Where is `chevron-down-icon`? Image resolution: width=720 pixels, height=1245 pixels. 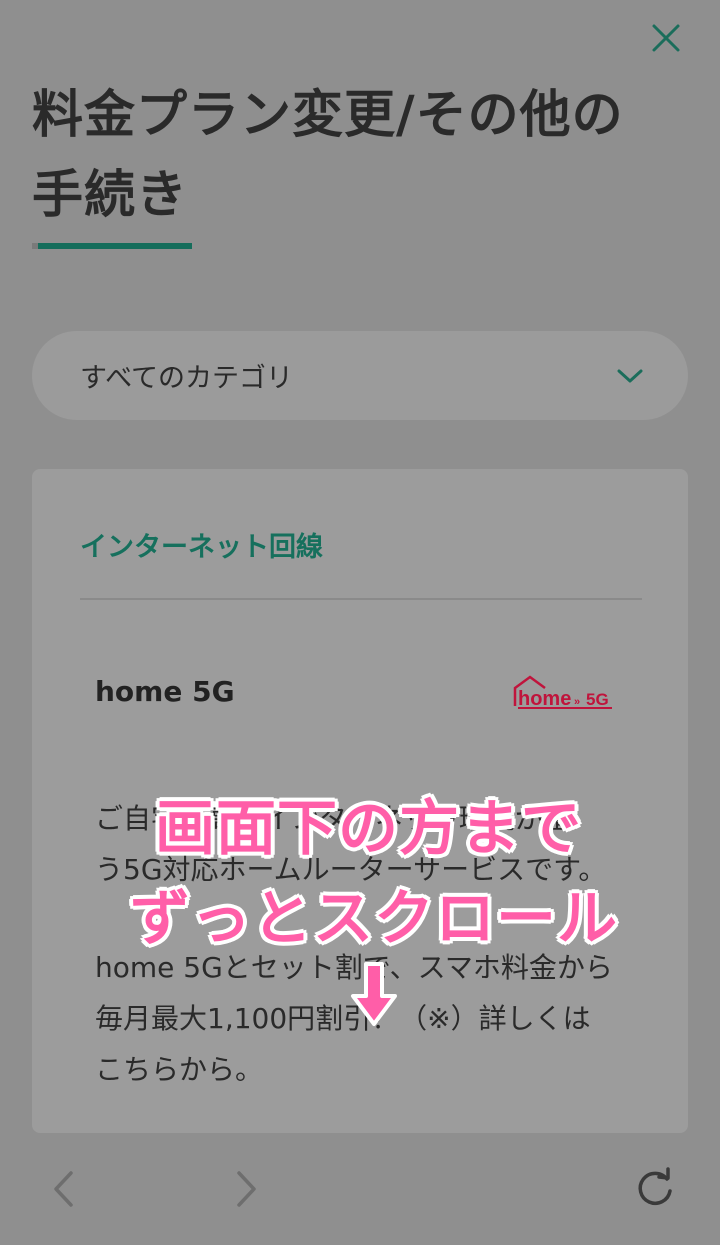
chevron-down-icon is located at coordinates (630, 375).